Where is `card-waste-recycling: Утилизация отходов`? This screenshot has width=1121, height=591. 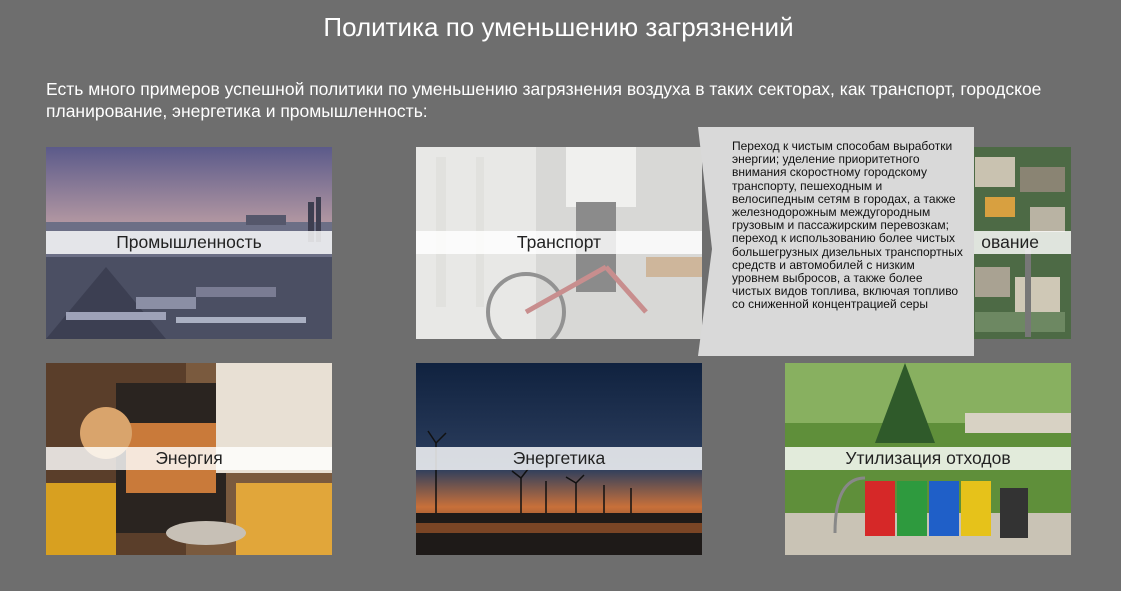 card-waste-recycling: Утилизация отходов is located at coordinates (928, 459).